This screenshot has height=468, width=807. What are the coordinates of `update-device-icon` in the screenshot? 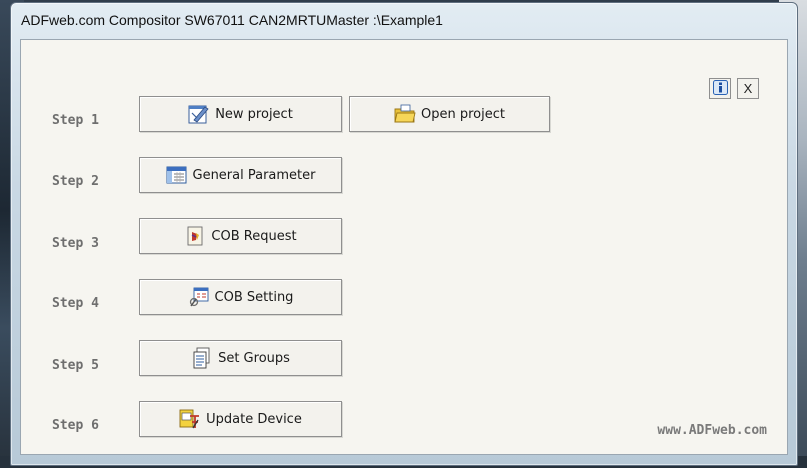 It's located at (190, 419).